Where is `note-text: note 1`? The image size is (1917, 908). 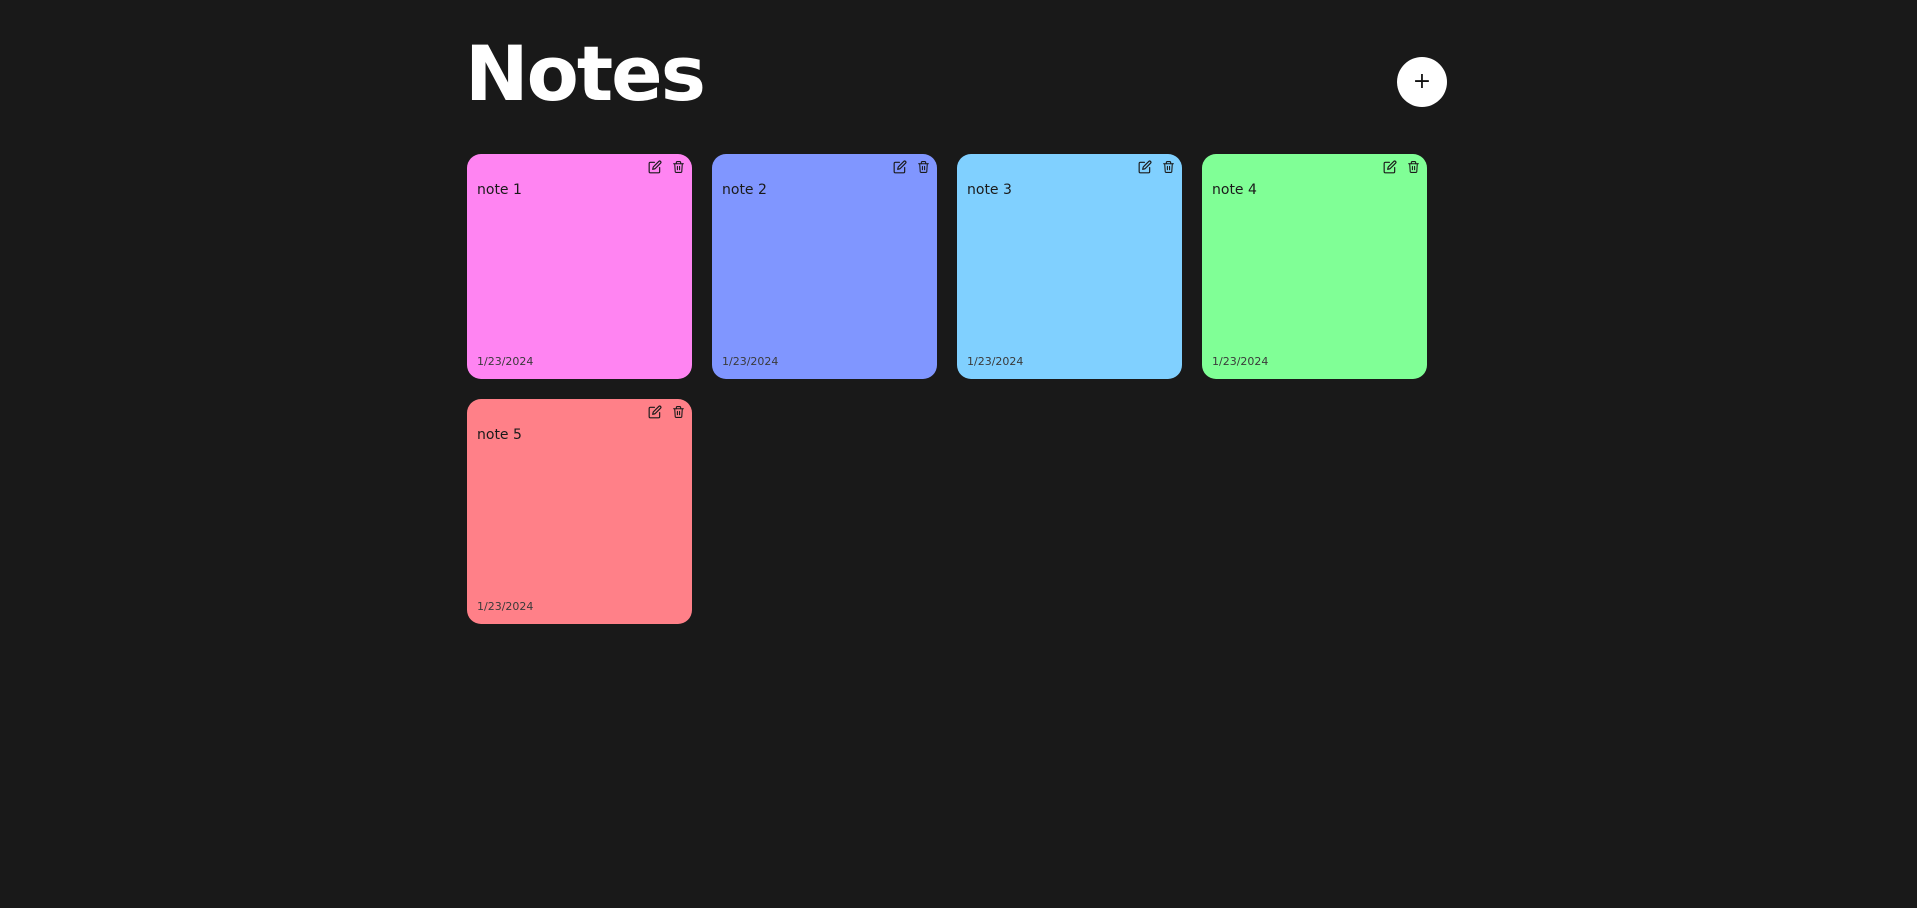 note-text: note 1 is located at coordinates (499, 190).